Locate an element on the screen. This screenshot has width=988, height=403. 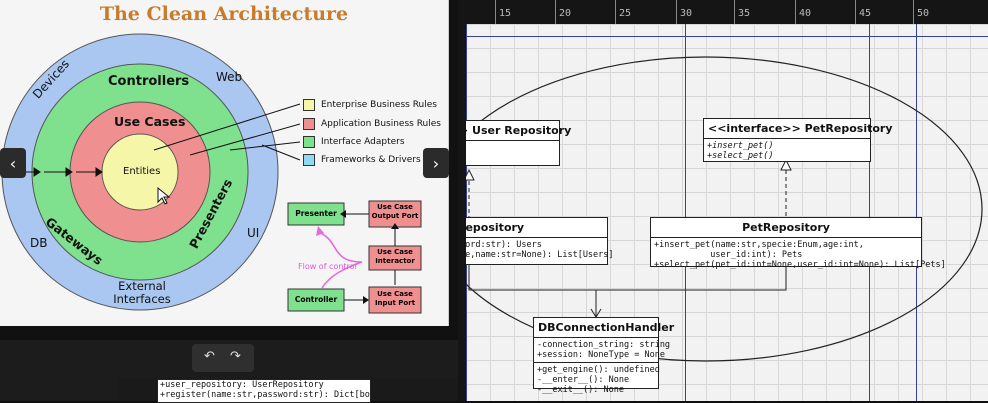
label-use-cases: Use Cases is located at coordinates (150, 121).